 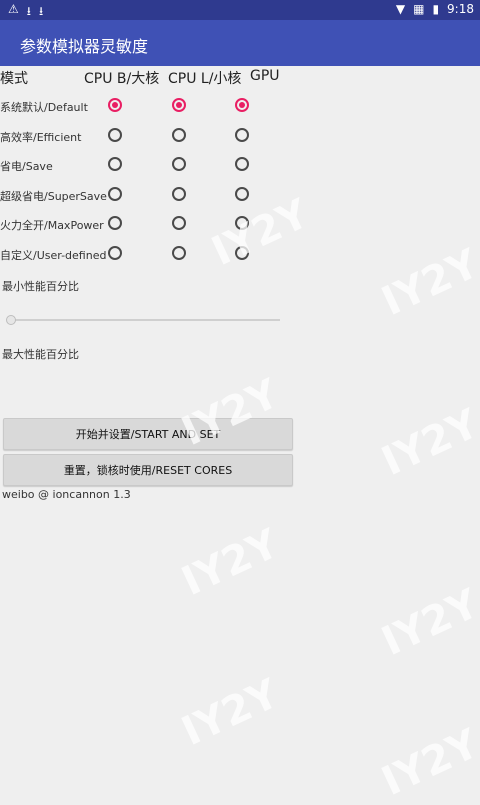 I want to click on status-bar: ⚠ ⭳ ⭳ ▼ ▦ ▮ 9:18, so click(x=240, y=10).